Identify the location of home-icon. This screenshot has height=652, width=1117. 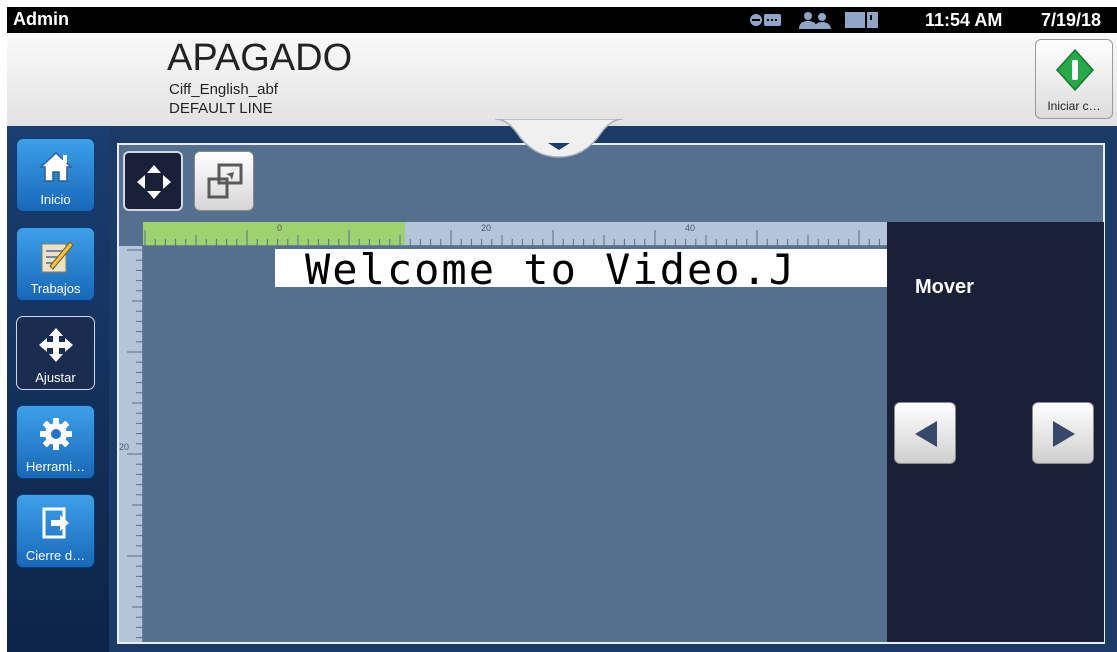
(56, 166).